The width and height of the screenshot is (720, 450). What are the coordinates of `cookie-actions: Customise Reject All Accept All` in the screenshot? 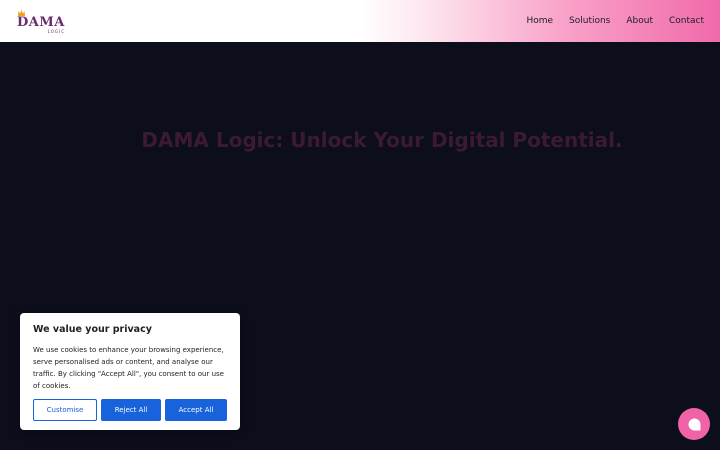 It's located at (130, 410).